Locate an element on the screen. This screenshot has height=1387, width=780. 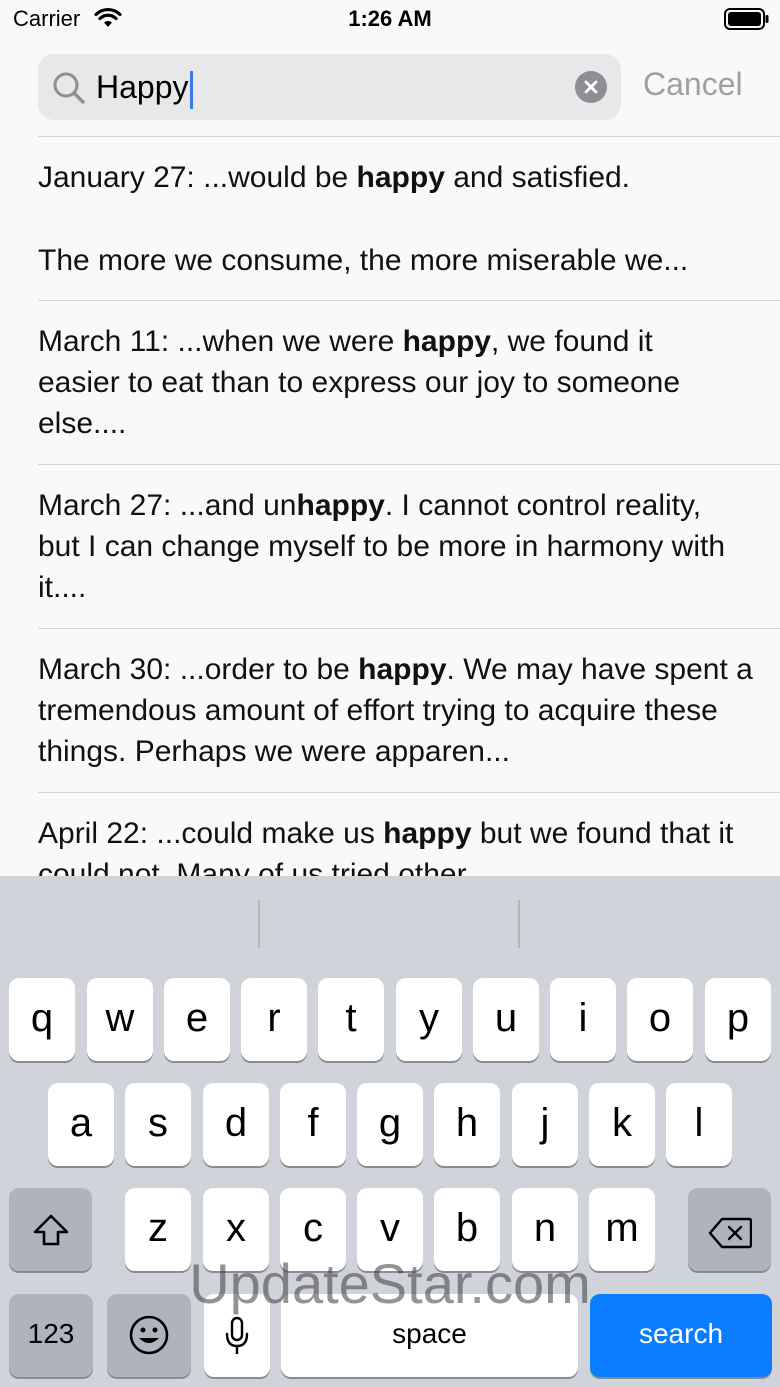
key-w: w is located at coordinates (120, 1019).